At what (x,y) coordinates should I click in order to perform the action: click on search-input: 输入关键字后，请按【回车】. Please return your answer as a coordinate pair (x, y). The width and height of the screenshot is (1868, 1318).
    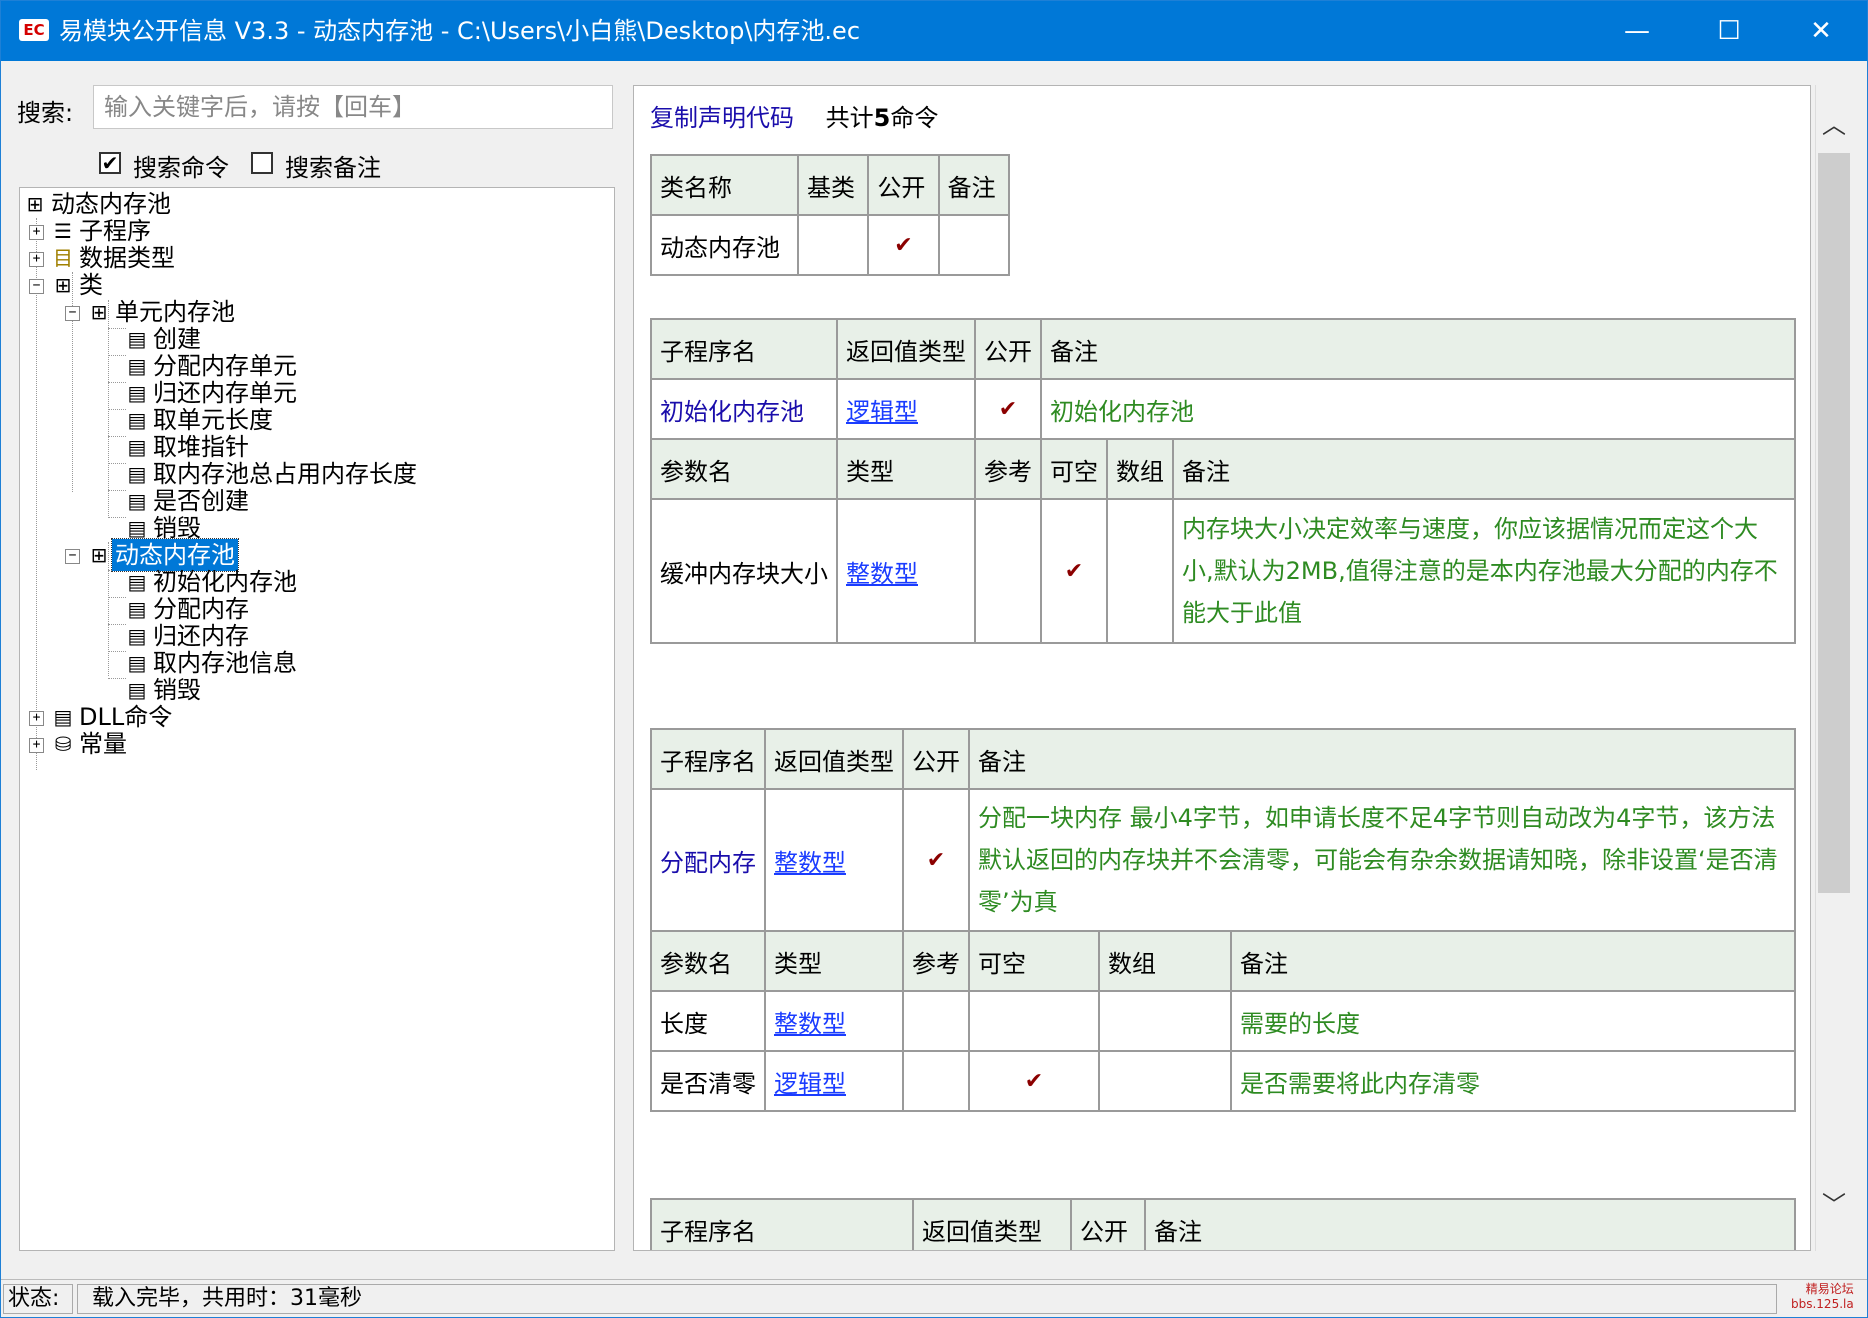
    Looking at the image, I should click on (353, 107).